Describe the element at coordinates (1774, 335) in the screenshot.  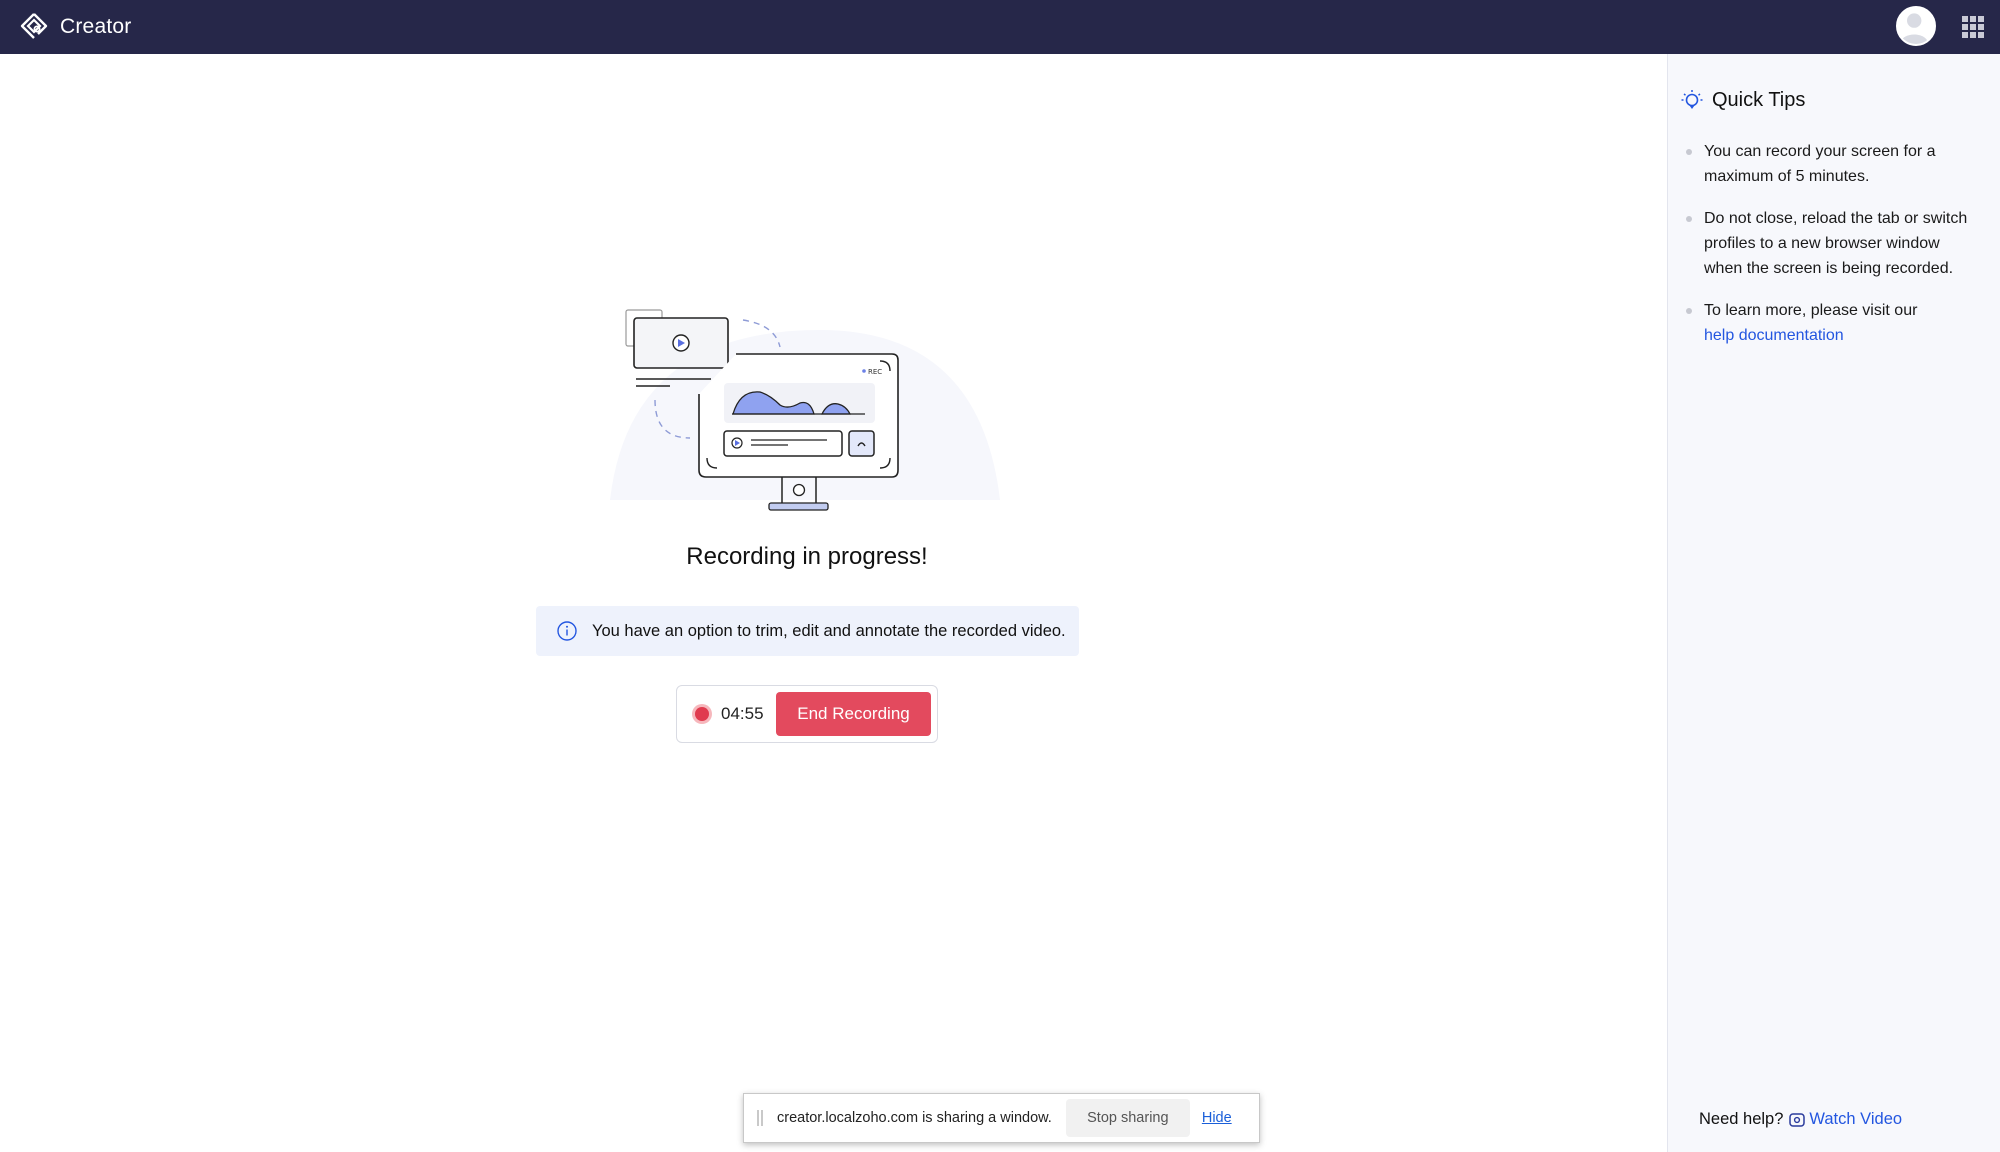
I see `help-documentation-link: help documentation` at that location.